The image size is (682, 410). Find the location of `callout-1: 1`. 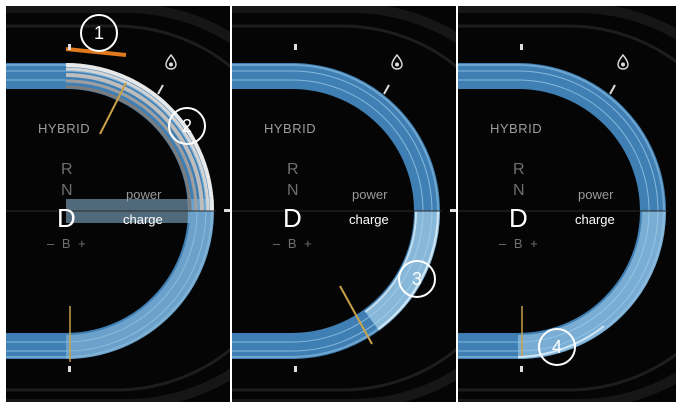

callout-1: 1 is located at coordinates (99, 33).